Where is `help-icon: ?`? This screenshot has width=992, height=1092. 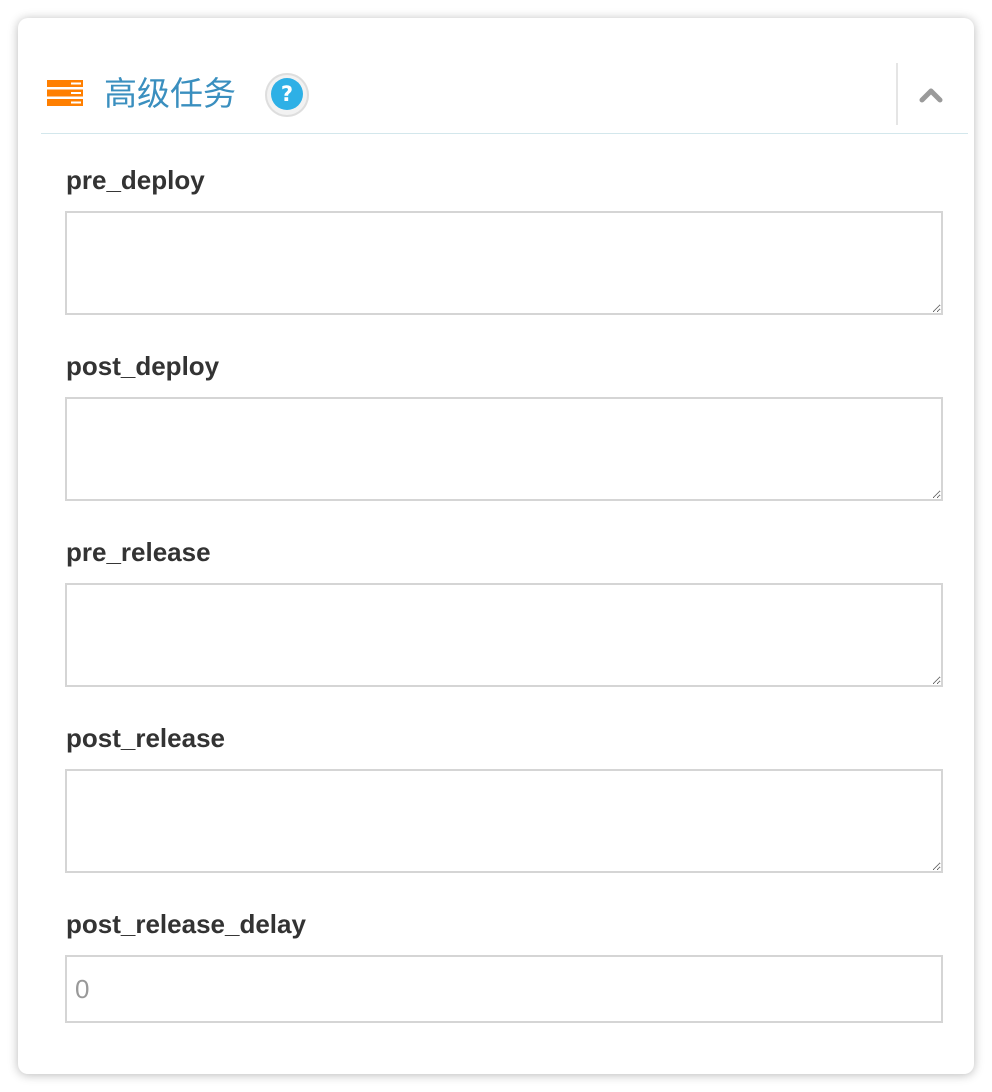 help-icon: ? is located at coordinates (287, 94).